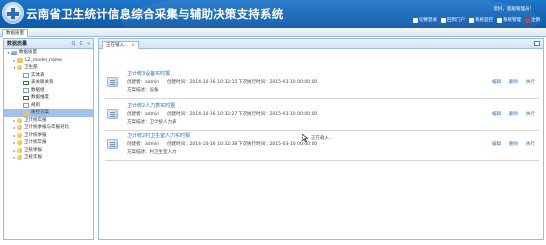  What do you see at coordinates (453, 20) in the screenshot?
I see `nav-portal: 回到门户` at bounding box center [453, 20].